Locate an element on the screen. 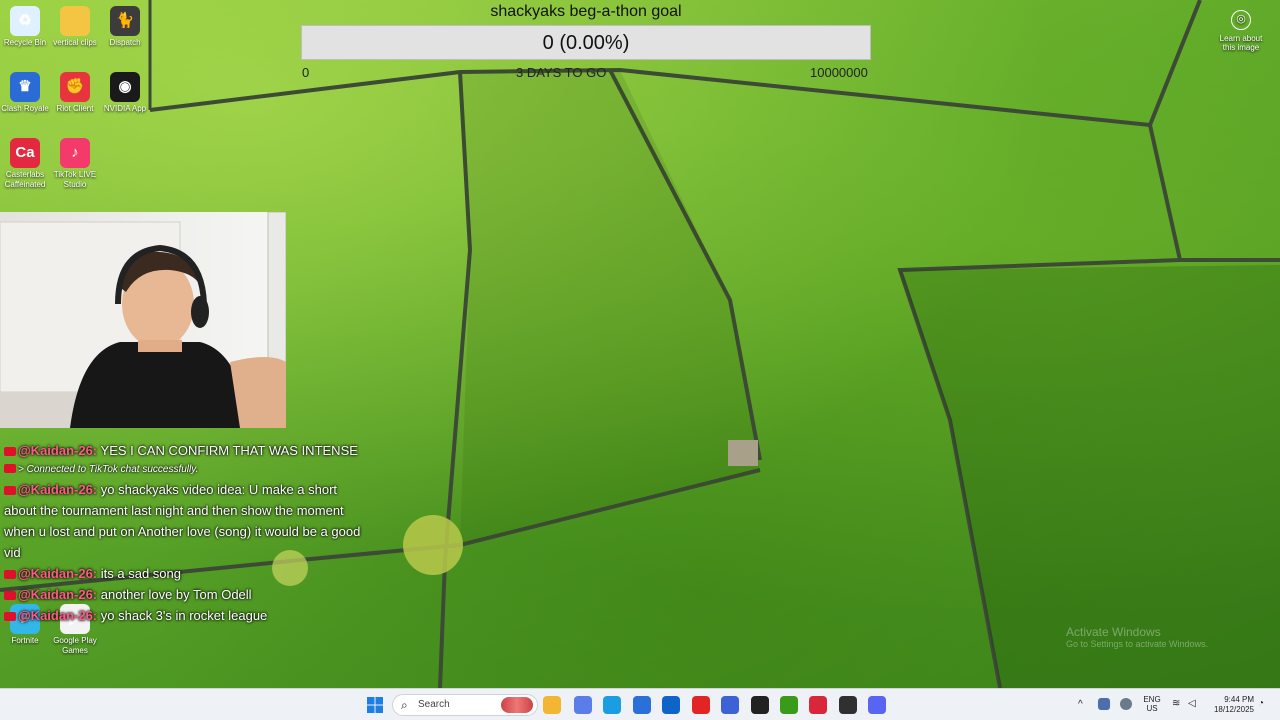 This screenshot has height=720, width=1280. app-icon is located at coordinates (730, 705).